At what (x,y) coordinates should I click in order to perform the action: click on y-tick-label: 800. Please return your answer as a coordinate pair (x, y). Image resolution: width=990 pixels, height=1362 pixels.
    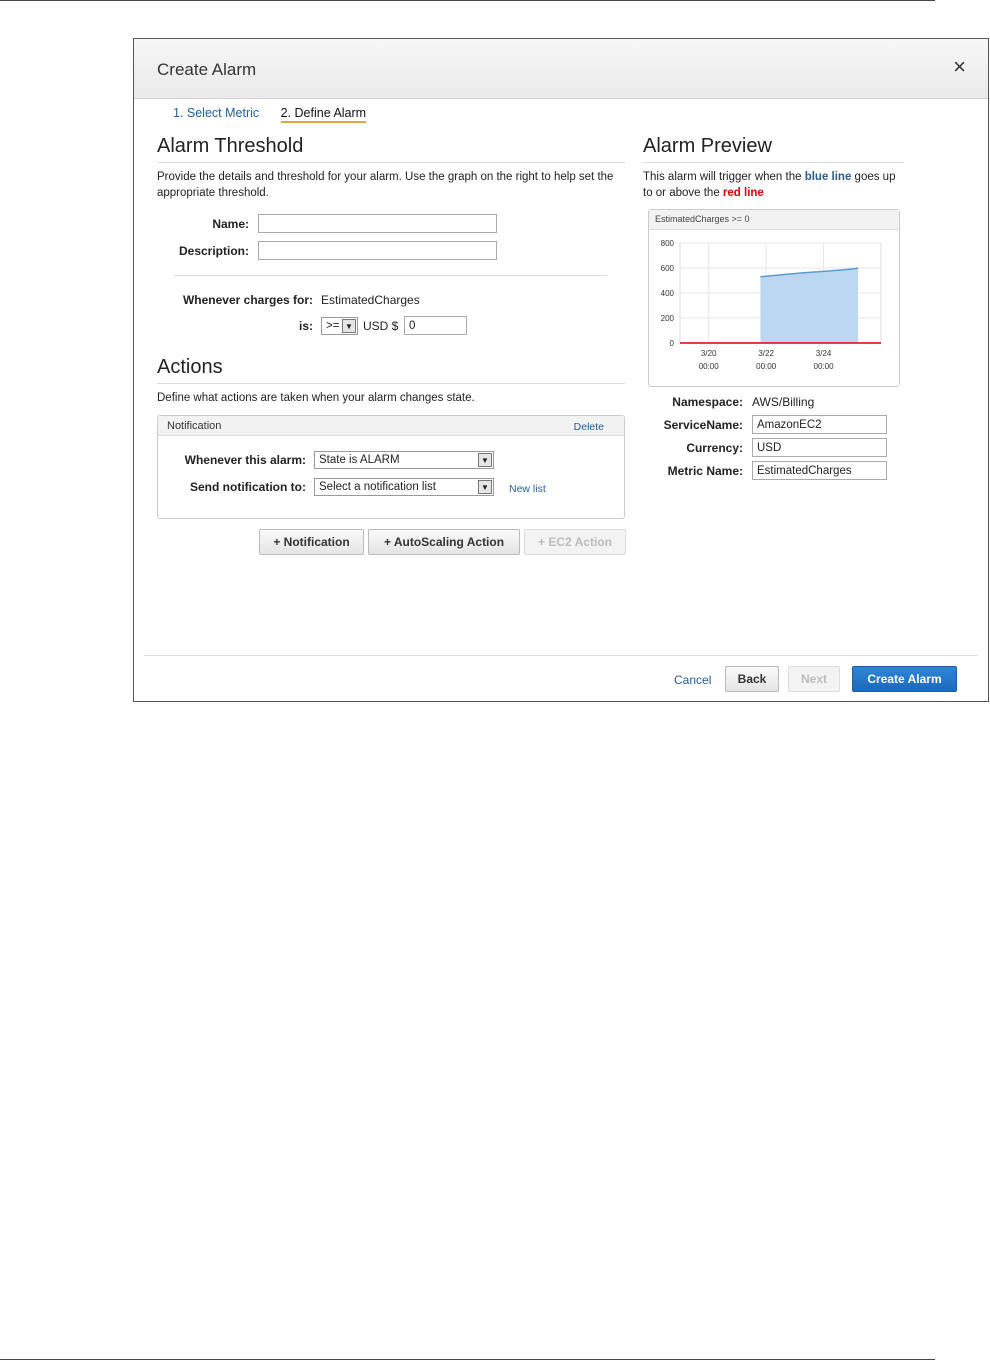
    Looking at the image, I should click on (668, 243).